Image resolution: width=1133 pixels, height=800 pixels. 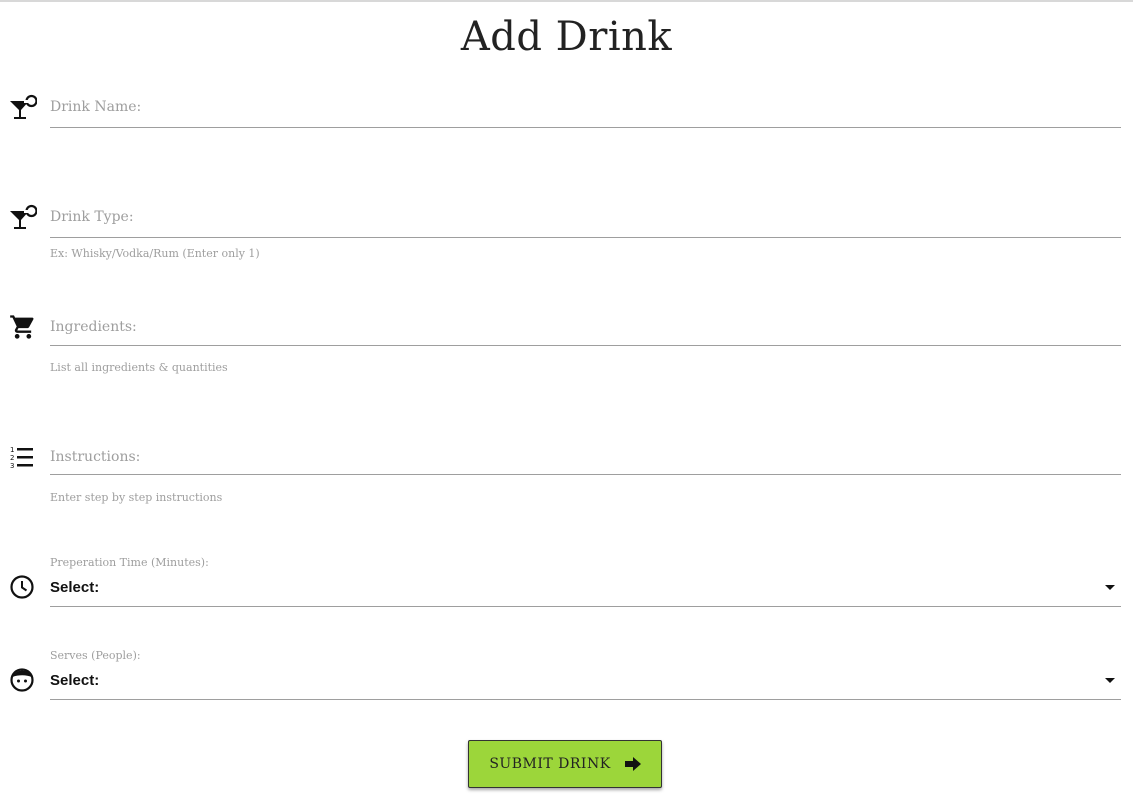 What do you see at coordinates (585, 327) in the screenshot?
I see `ingredients-input` at bounding box center [585, 327].